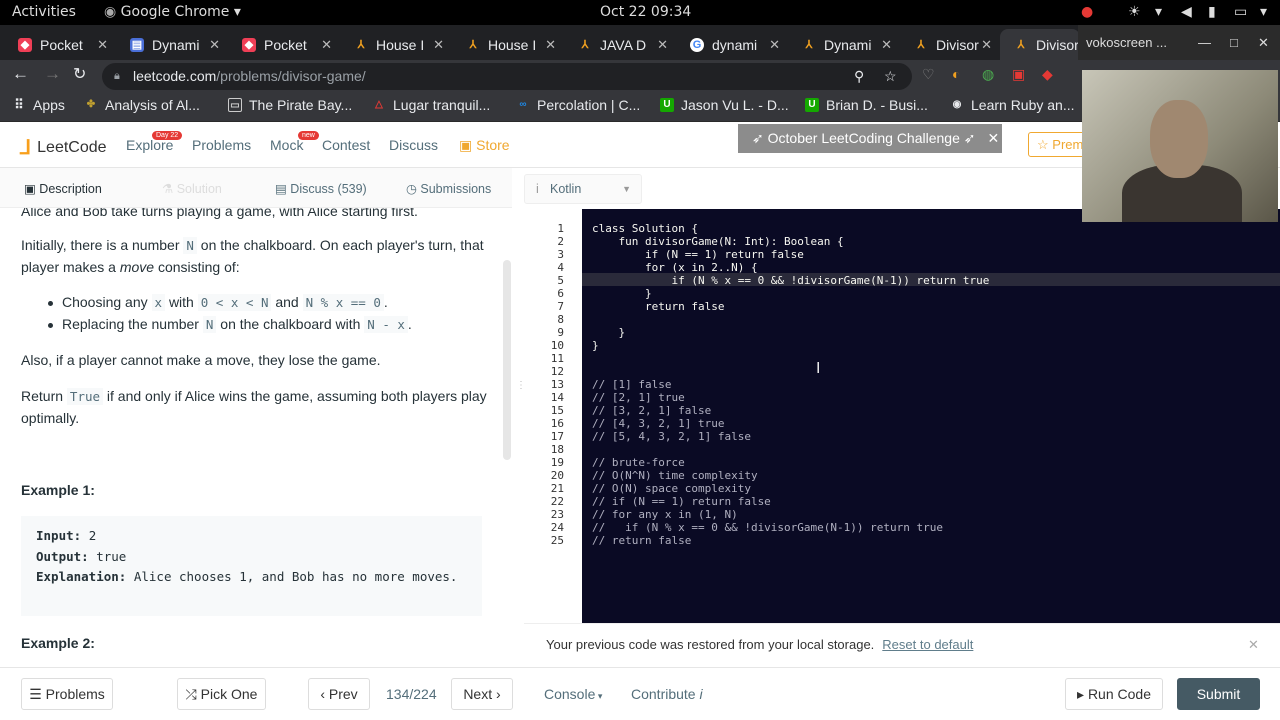  Describe the element at coordinates (560, 228) in the screenshot. I see `line-number: 1` at that location.